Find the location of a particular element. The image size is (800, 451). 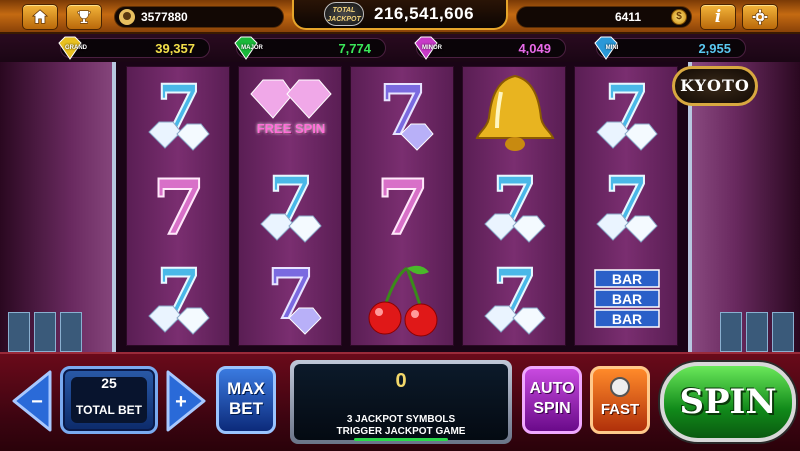

user-coins-display: 3577880 is located at coordinates (199, 17).